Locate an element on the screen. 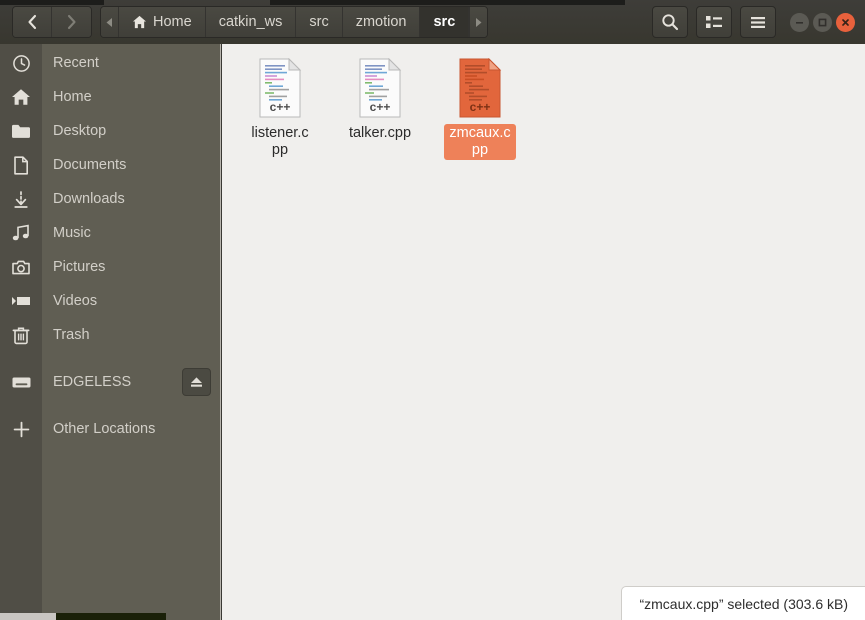 This screenshot has height=620, width=865. desktop-background-left is located at coordinates (28, 616).